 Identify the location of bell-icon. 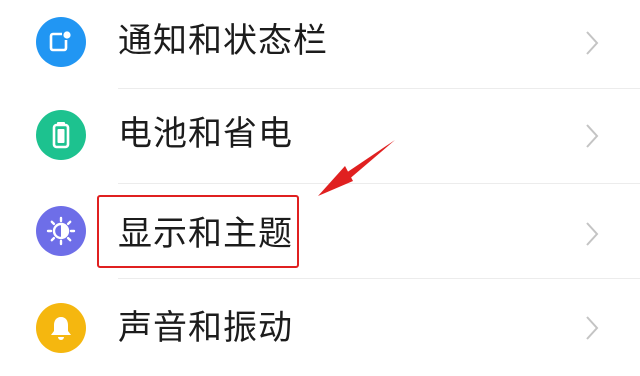
(61, 328).